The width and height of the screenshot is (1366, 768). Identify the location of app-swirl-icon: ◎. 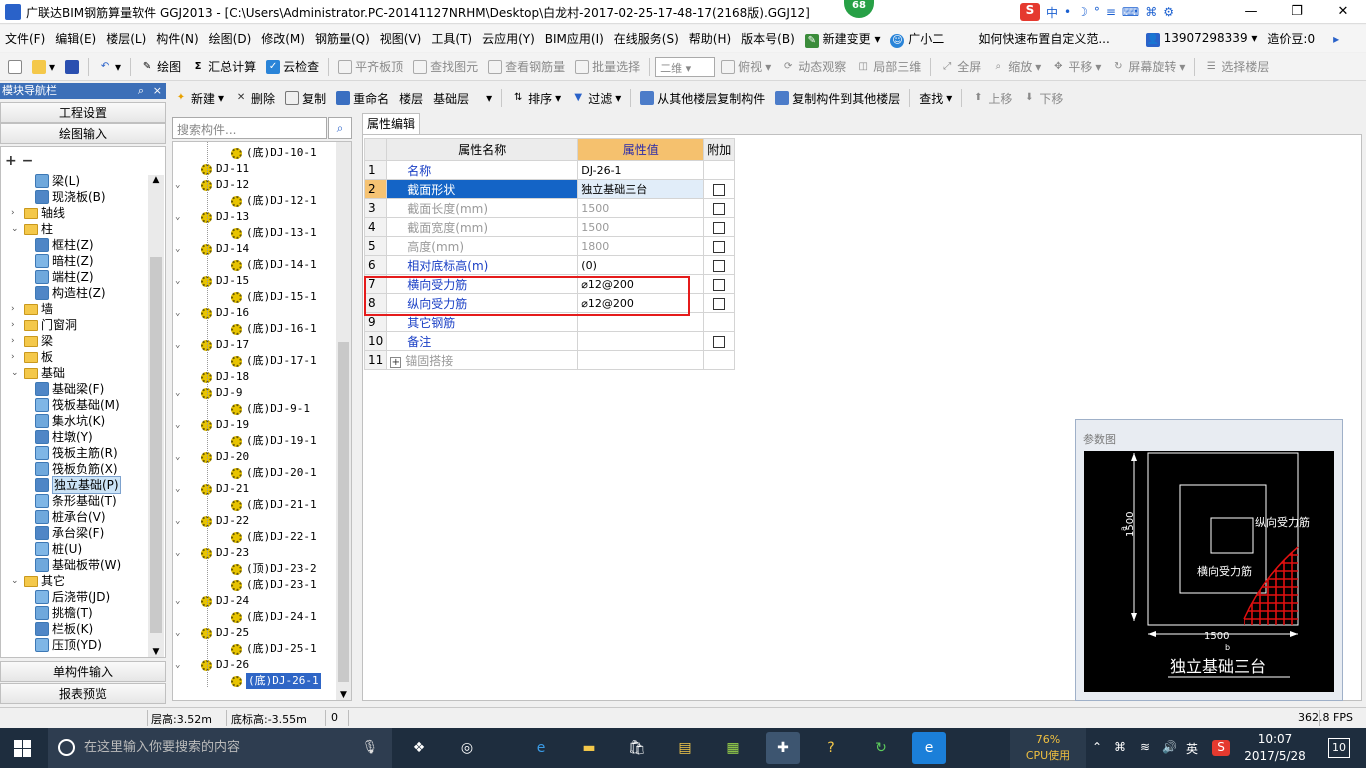
(467, 748).